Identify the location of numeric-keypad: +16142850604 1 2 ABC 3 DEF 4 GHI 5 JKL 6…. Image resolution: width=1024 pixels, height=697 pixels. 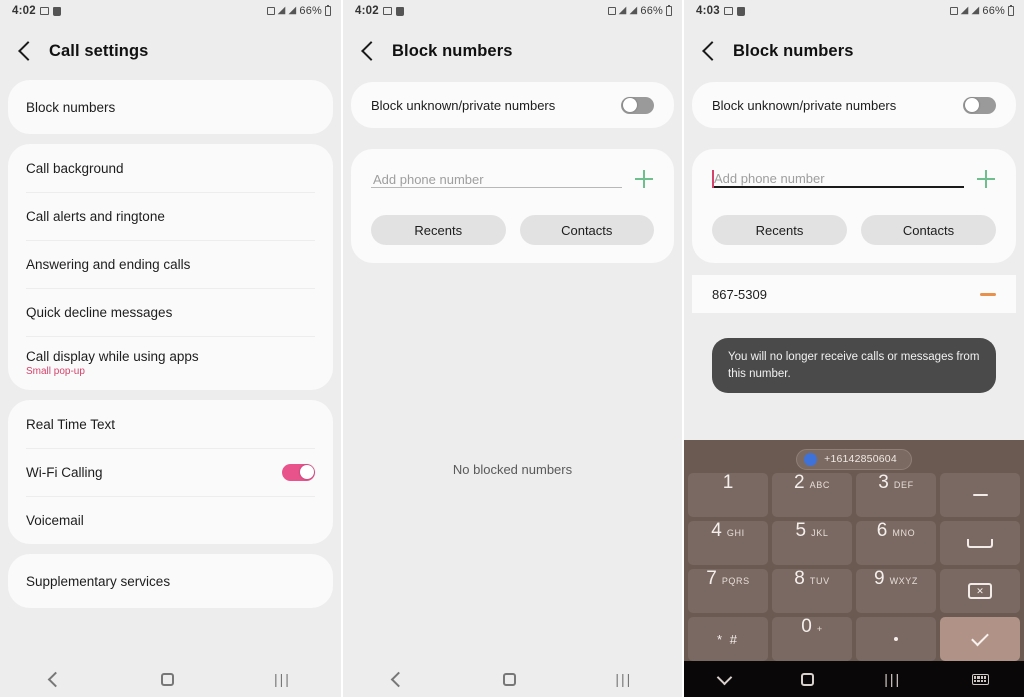
(854, 552).